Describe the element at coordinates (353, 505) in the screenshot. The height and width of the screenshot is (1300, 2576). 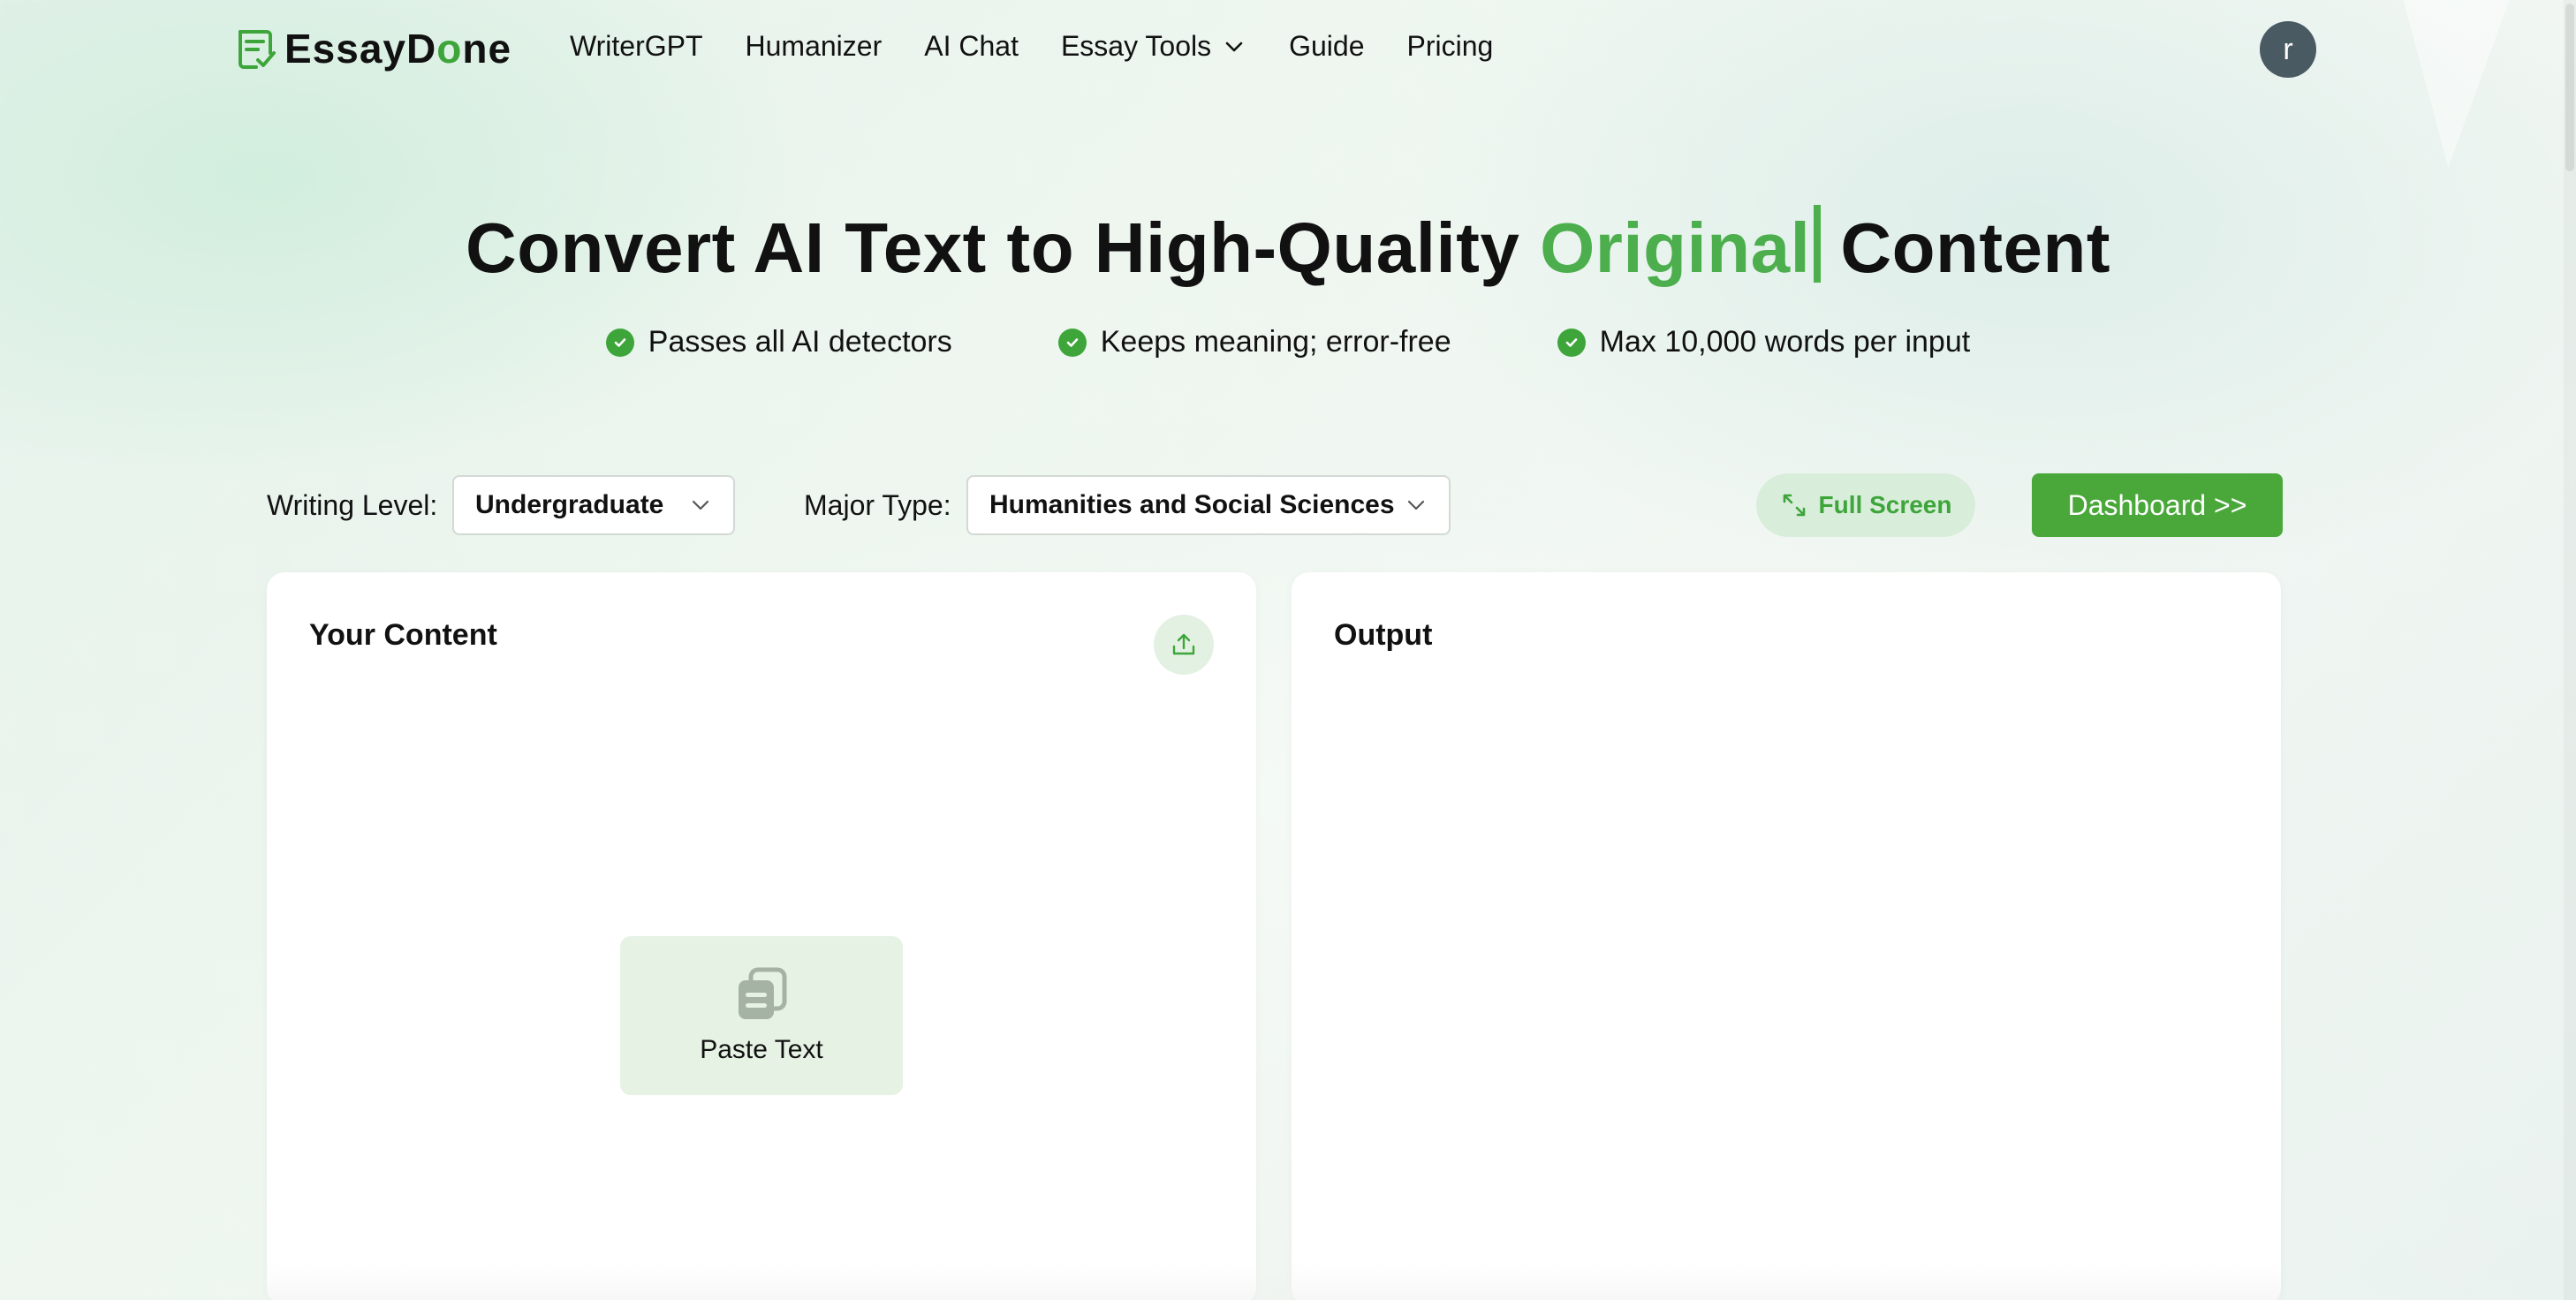
I see `writing-level-label: Writing Level:` at that location.